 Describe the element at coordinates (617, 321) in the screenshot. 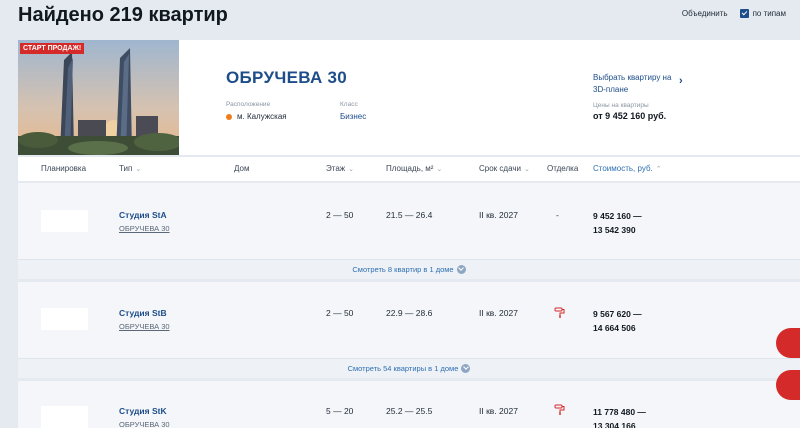

I see `price-range: 9 567 620 — 14 664 506` at that location.